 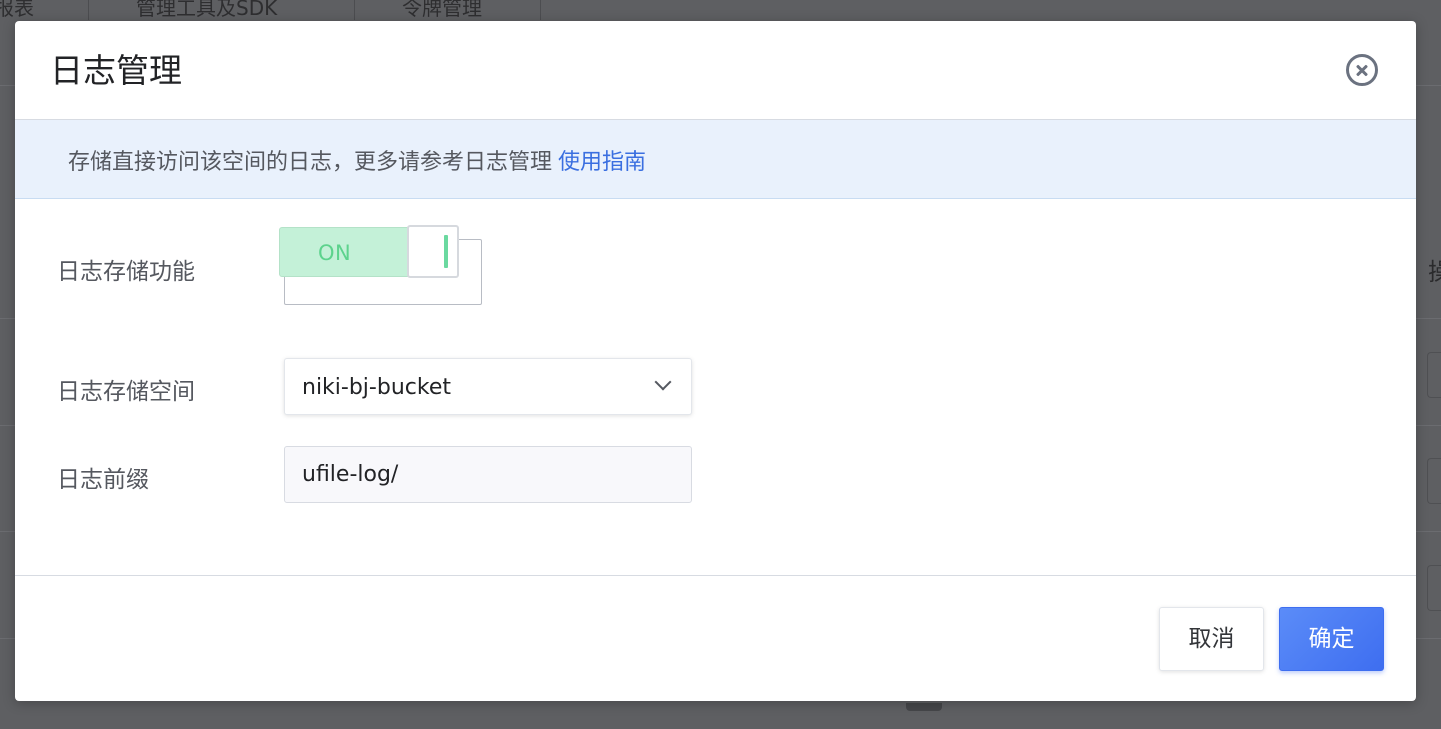 What do you see at coordinates (369, 251) in the screenshot?
I see `log-storage-toggle: ON` at bounding box center [369, 251].